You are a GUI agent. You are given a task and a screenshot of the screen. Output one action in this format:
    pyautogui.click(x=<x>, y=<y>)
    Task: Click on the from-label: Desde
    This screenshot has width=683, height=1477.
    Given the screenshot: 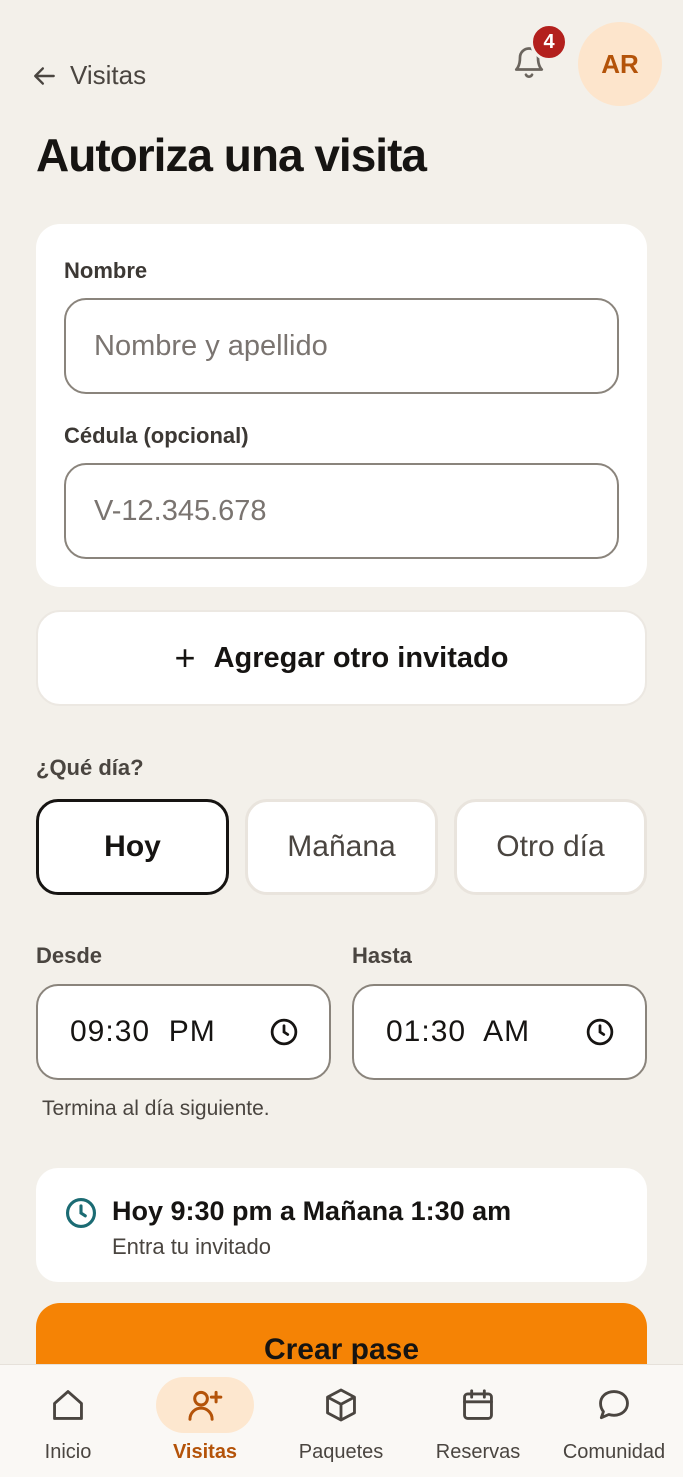 What is the action you would take?
    pyautogui.click(x=69, y=955)
    